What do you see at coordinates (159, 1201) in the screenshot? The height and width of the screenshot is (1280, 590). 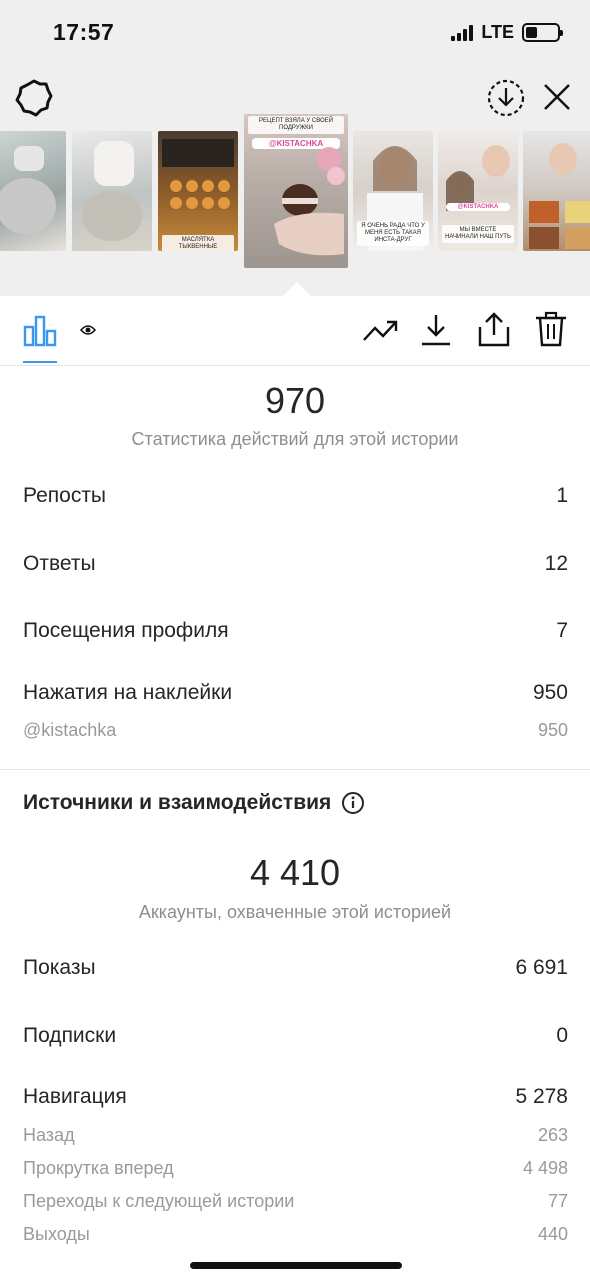 I see `stat-label: Переходы к следующей истории` at bounding box center [159, 1201].